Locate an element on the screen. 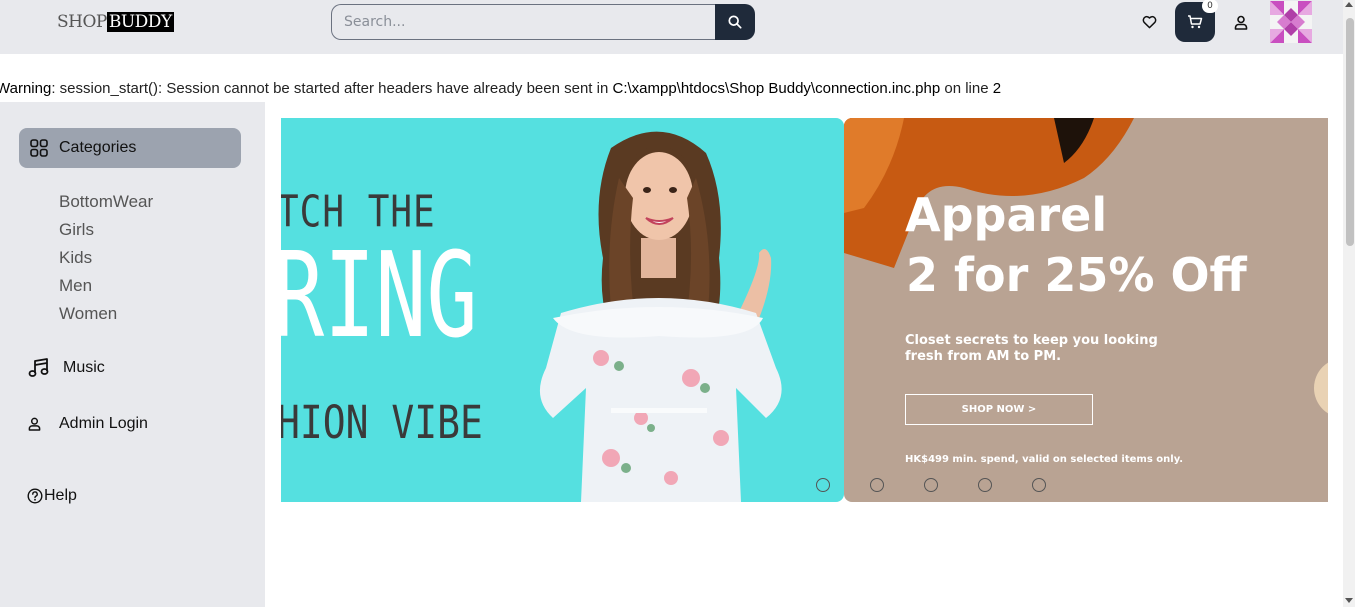 The image size is (1355, 607). wishlist-button is located at coordinates (1149, 22).